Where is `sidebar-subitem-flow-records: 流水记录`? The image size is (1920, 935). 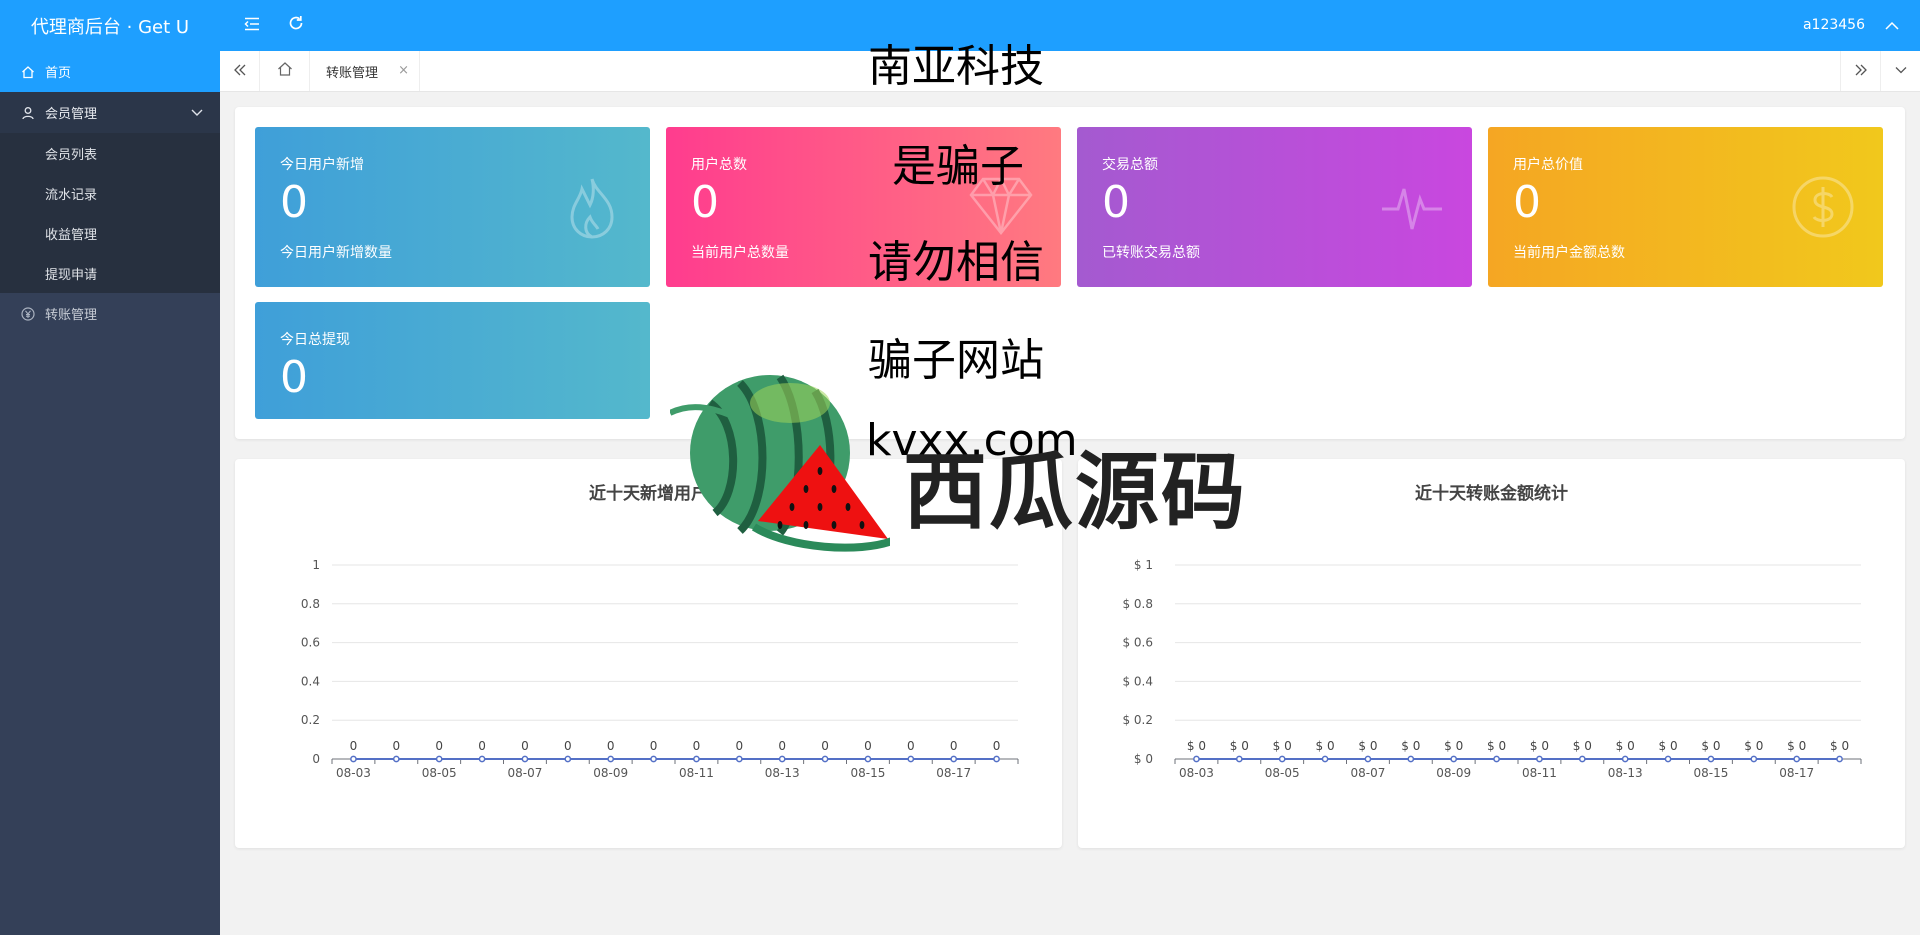 sidebar-subitem-flow-records: 流水记录 is located at coordinates (110, 193).